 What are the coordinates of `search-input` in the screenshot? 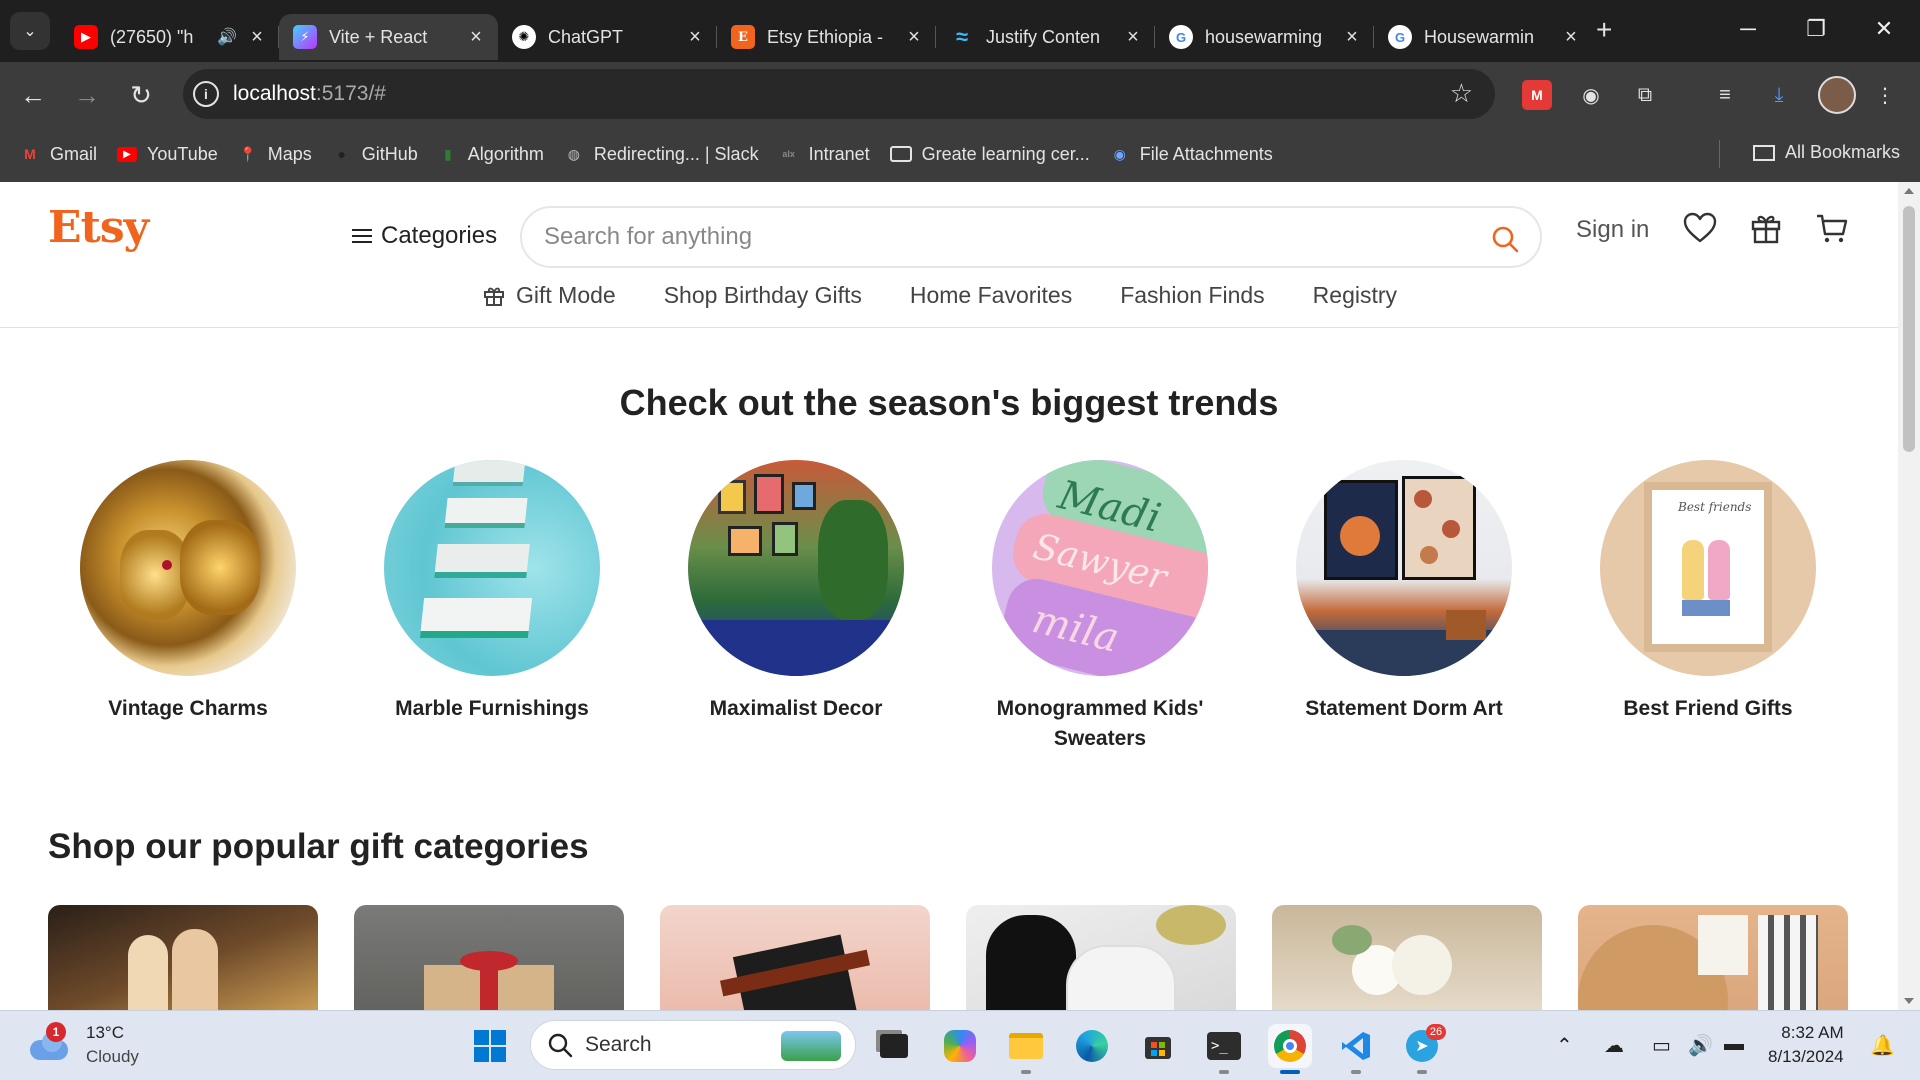 It's located at (994, 237).